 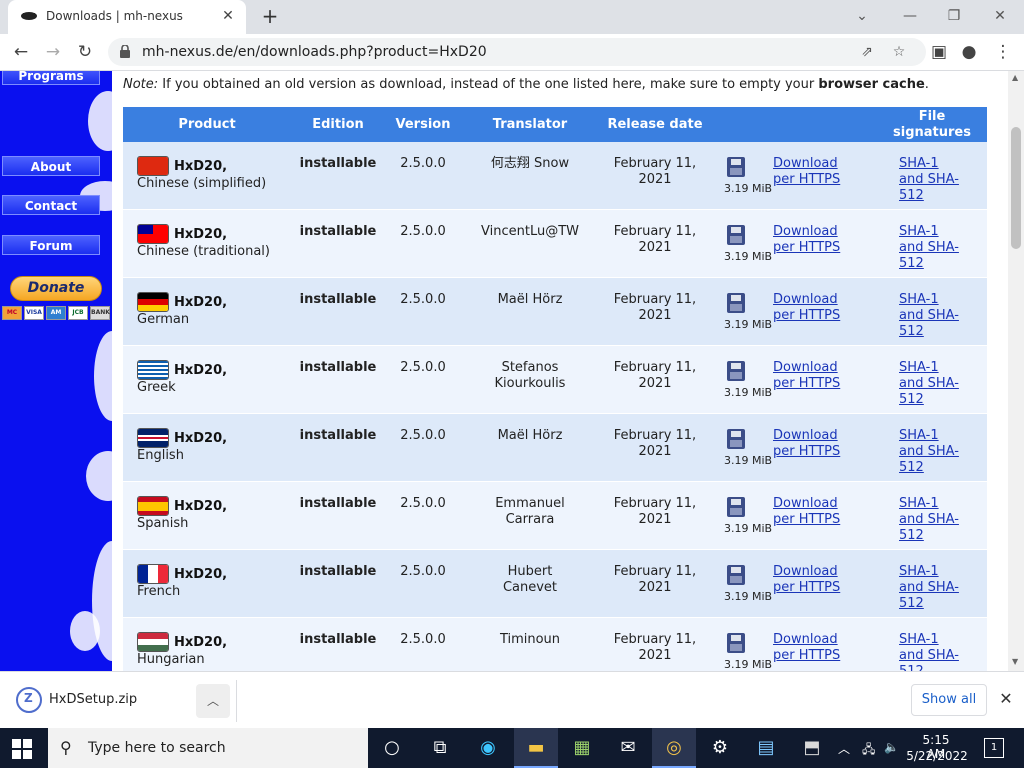 What do you see at coordinates (949, 700) in the screenshot?
I see `show-all-button: Show all` at bounding box center [949, 700].